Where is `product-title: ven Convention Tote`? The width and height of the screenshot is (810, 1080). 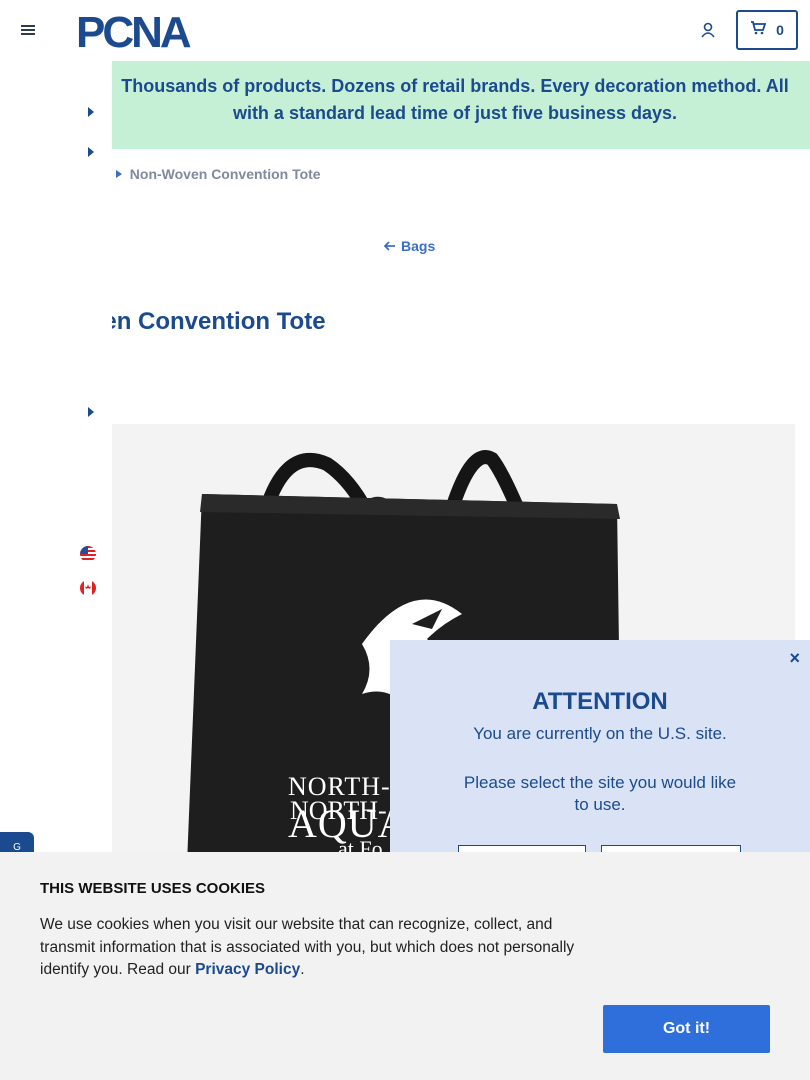
product-title: ven Convention Tote is located at coordinates (208, 321).